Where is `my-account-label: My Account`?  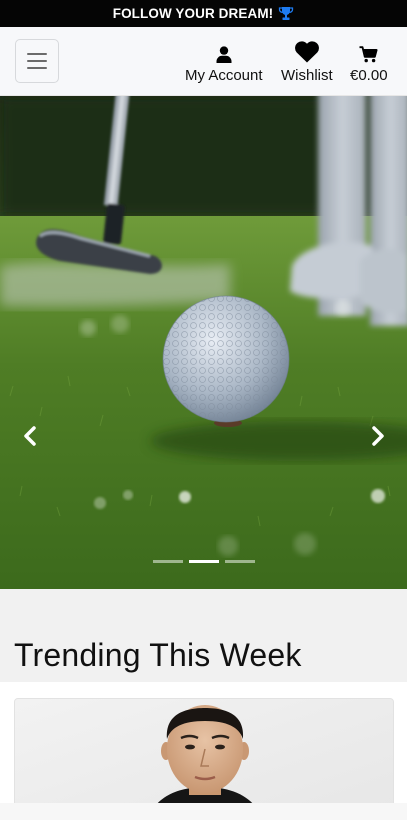
my-account-label: My Account is located at coordinates (224, 75).